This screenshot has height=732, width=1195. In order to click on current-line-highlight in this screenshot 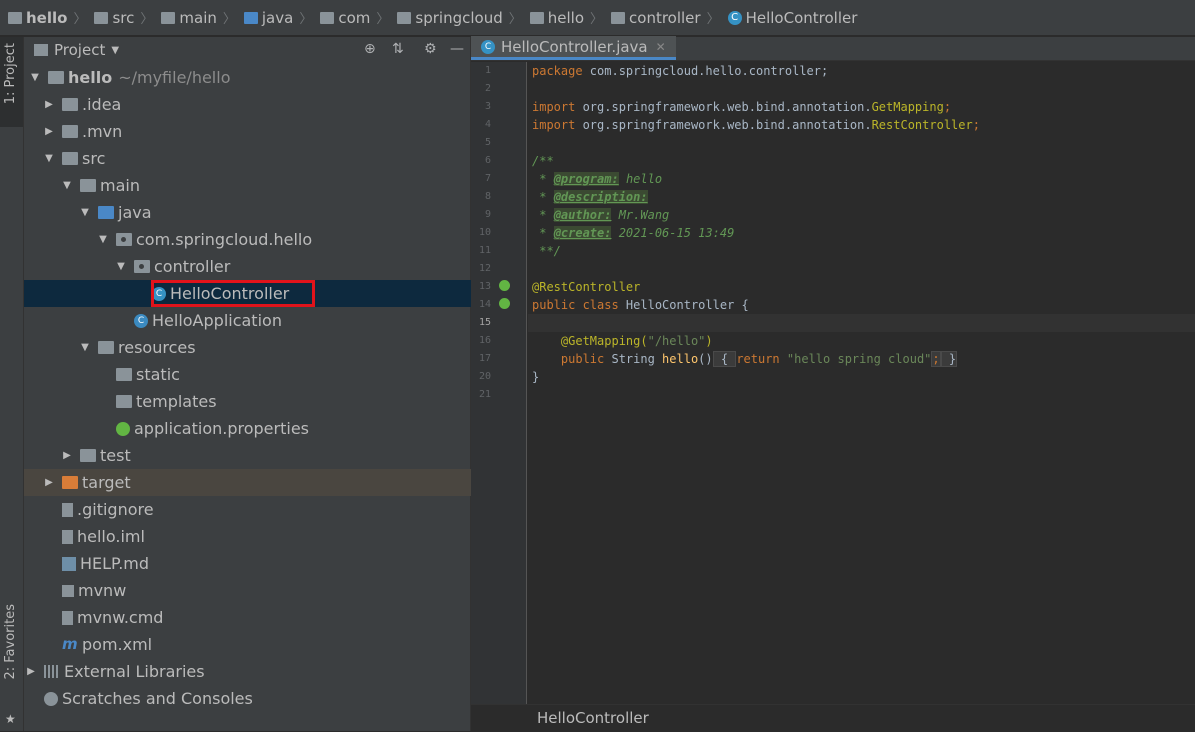, I will do `click(861, 323)`.